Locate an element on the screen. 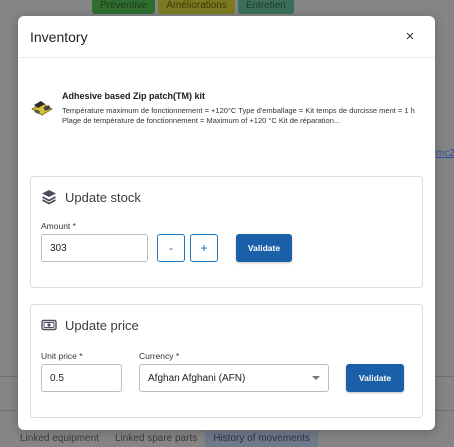  update-price-title: Update price is located at coordinates (102, 325).